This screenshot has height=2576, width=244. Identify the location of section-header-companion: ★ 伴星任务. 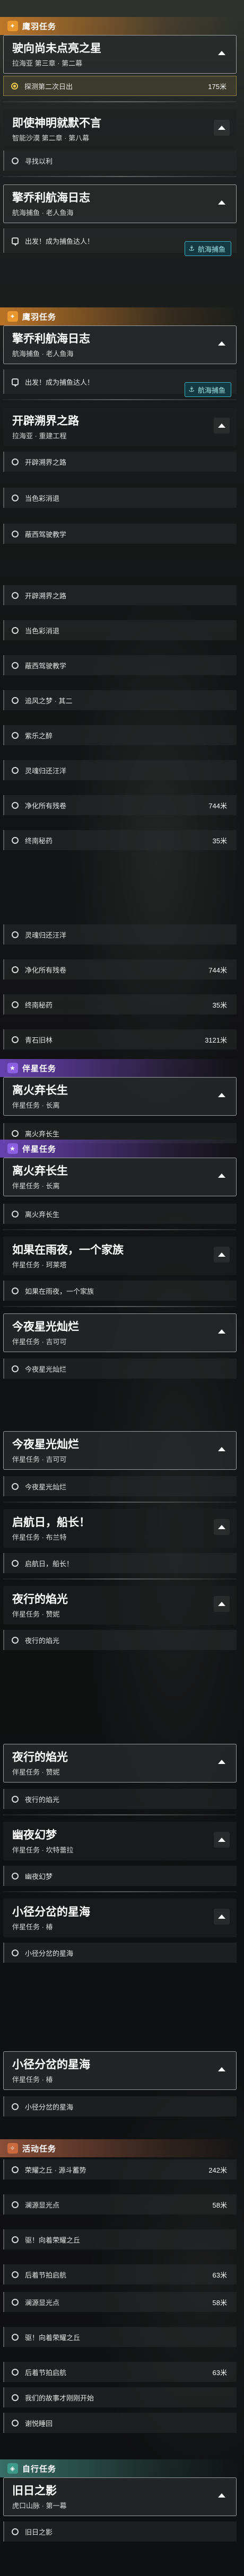
(121, 1149).